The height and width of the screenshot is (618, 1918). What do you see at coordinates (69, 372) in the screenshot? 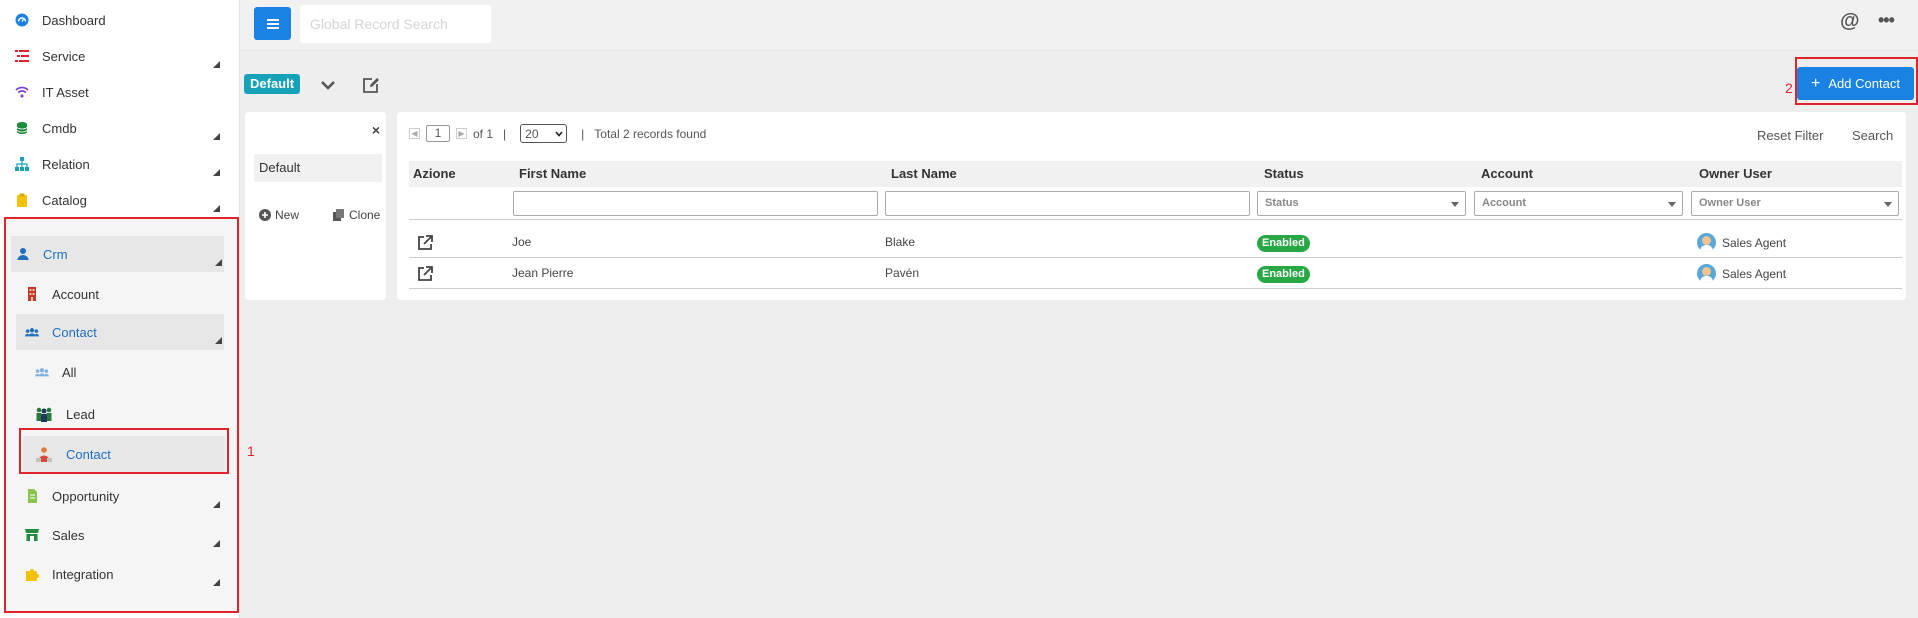
I see `sidebar-item-label: All` at bounding box center [69, 372].